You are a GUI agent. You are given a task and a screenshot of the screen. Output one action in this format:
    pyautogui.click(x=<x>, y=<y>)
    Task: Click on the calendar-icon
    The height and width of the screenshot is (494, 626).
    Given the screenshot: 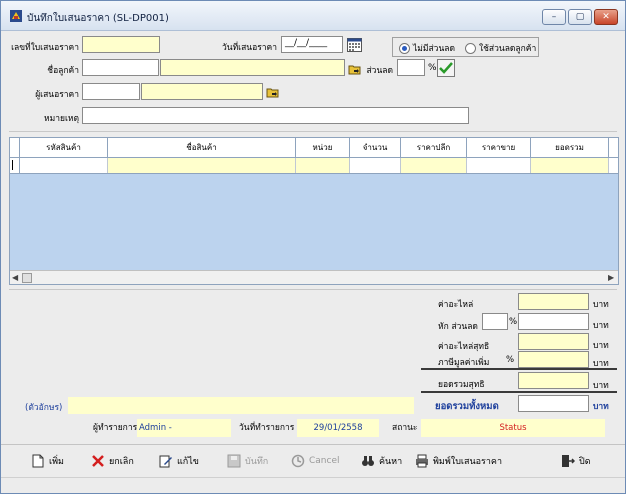 What is the action you would take?
    pyautogui.click(x=354, y=44)
    